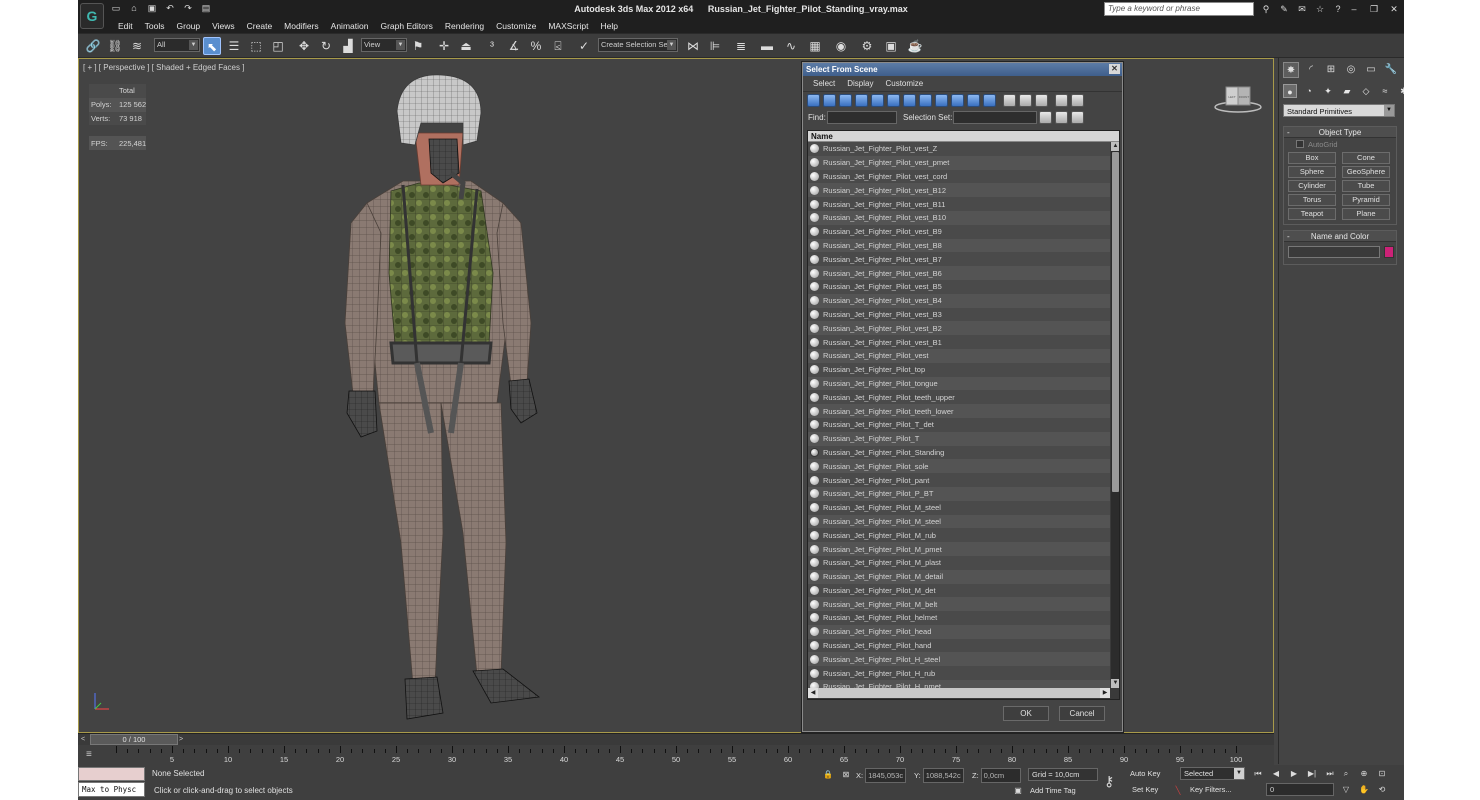  Describe the element at coordinates (256, 46) in the screenshot. I see `rectangular-selection-icon: ⬚` at that location.